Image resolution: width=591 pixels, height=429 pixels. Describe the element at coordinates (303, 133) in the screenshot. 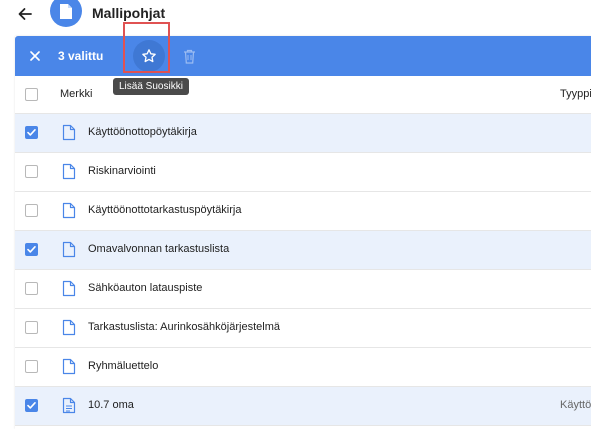

I see `table-row: Käyttöönottopöytäkirja` at that location.